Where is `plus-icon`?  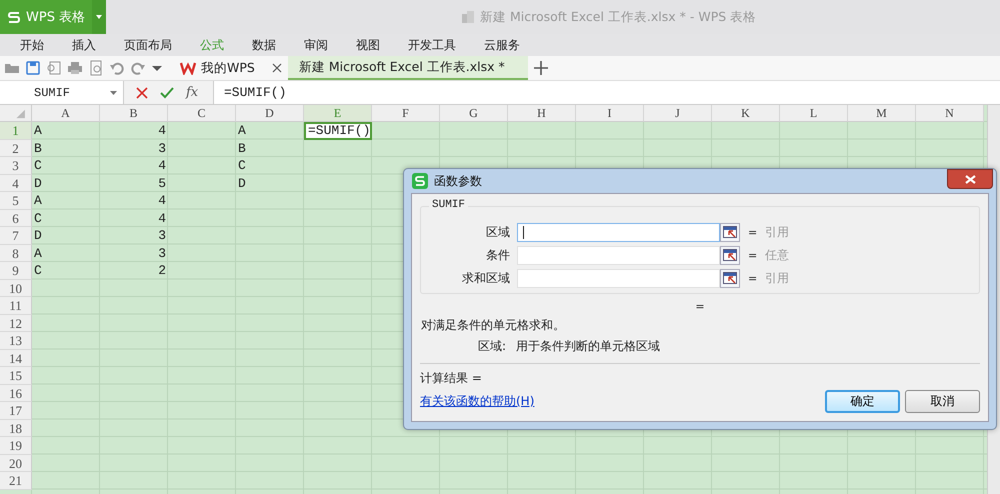
plus-icon is located at coordinates (541, 68).